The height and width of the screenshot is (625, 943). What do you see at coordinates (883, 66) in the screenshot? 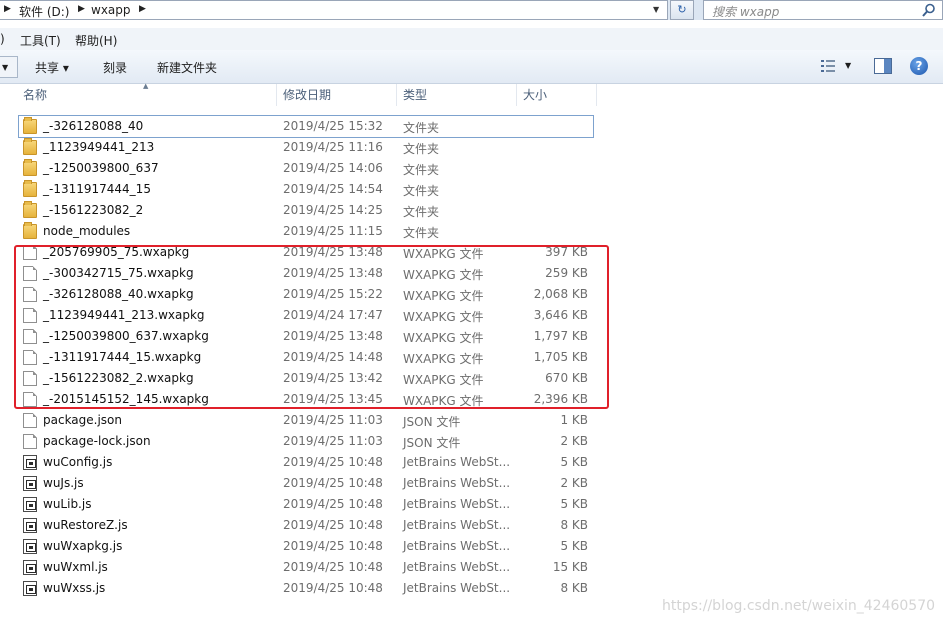
I see `preview-pane-icon` at bounding box center [883, 66].